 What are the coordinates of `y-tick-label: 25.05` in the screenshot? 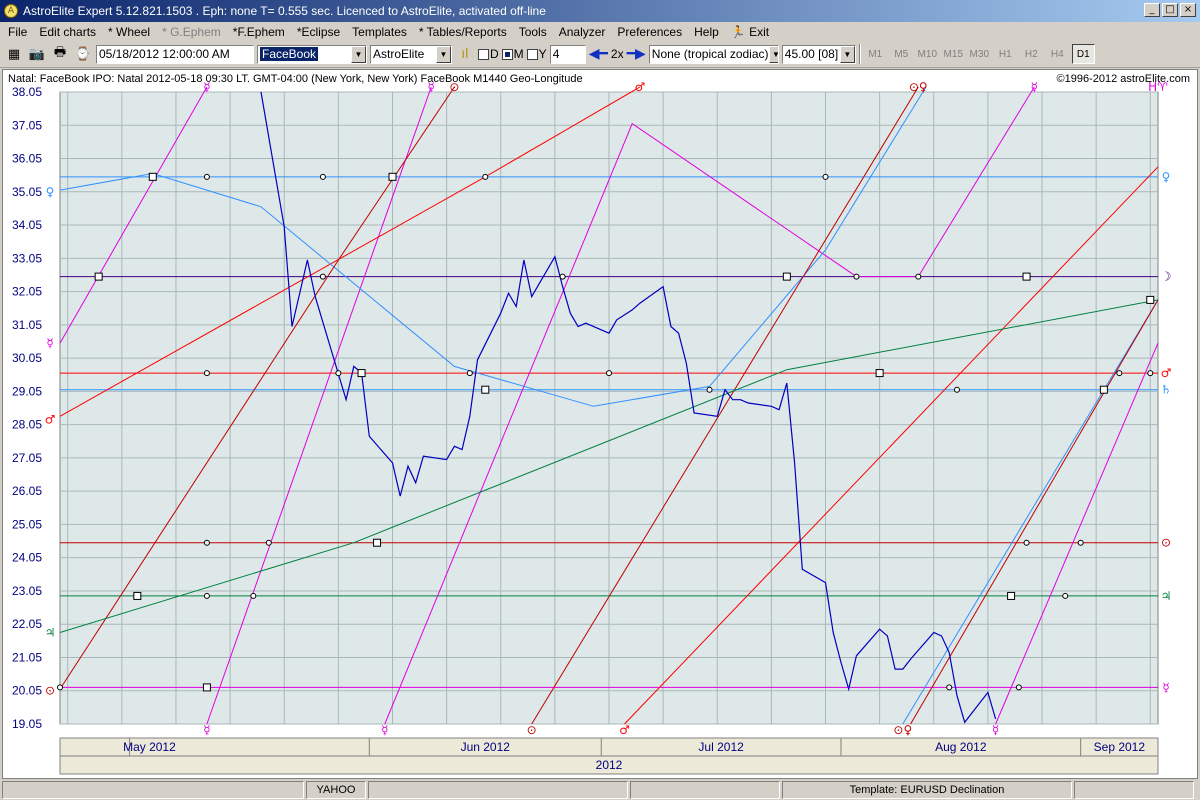 It's located at (27, 524).